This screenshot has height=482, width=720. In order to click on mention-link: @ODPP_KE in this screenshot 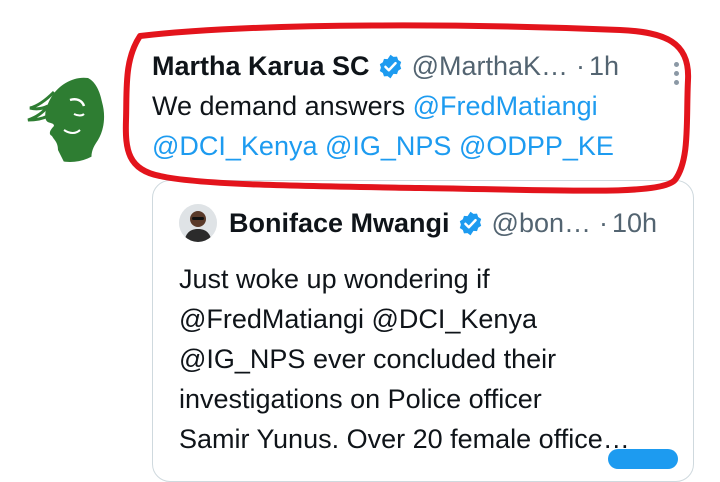, I will do `click(536, 146)`.